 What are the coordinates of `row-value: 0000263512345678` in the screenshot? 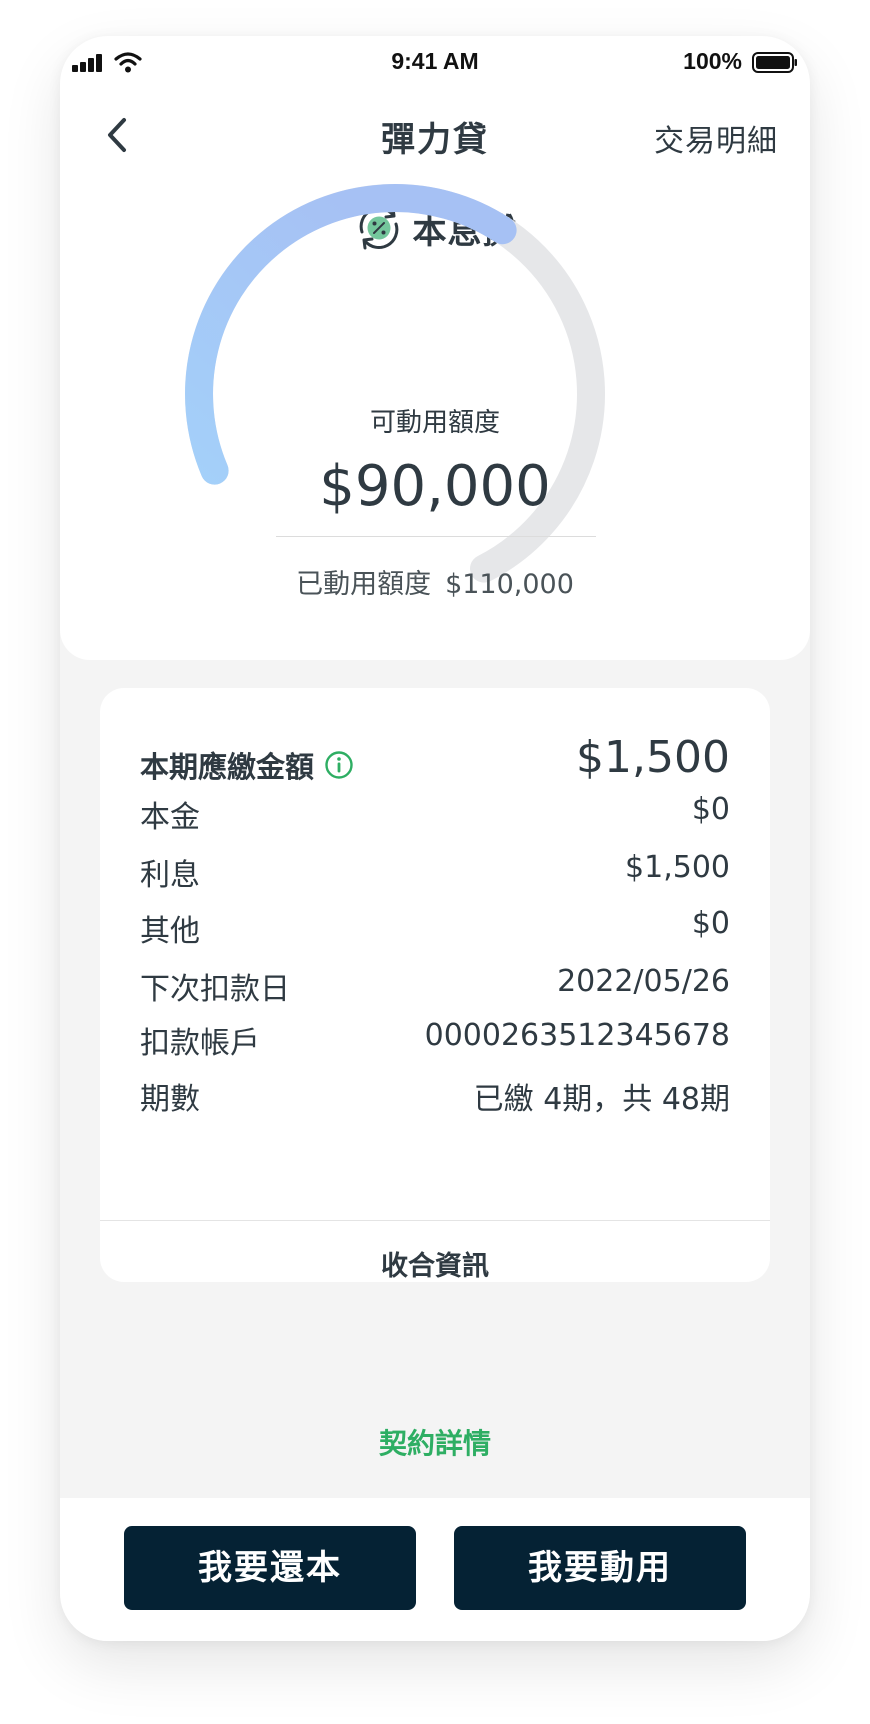 It's located at (577, 1035).